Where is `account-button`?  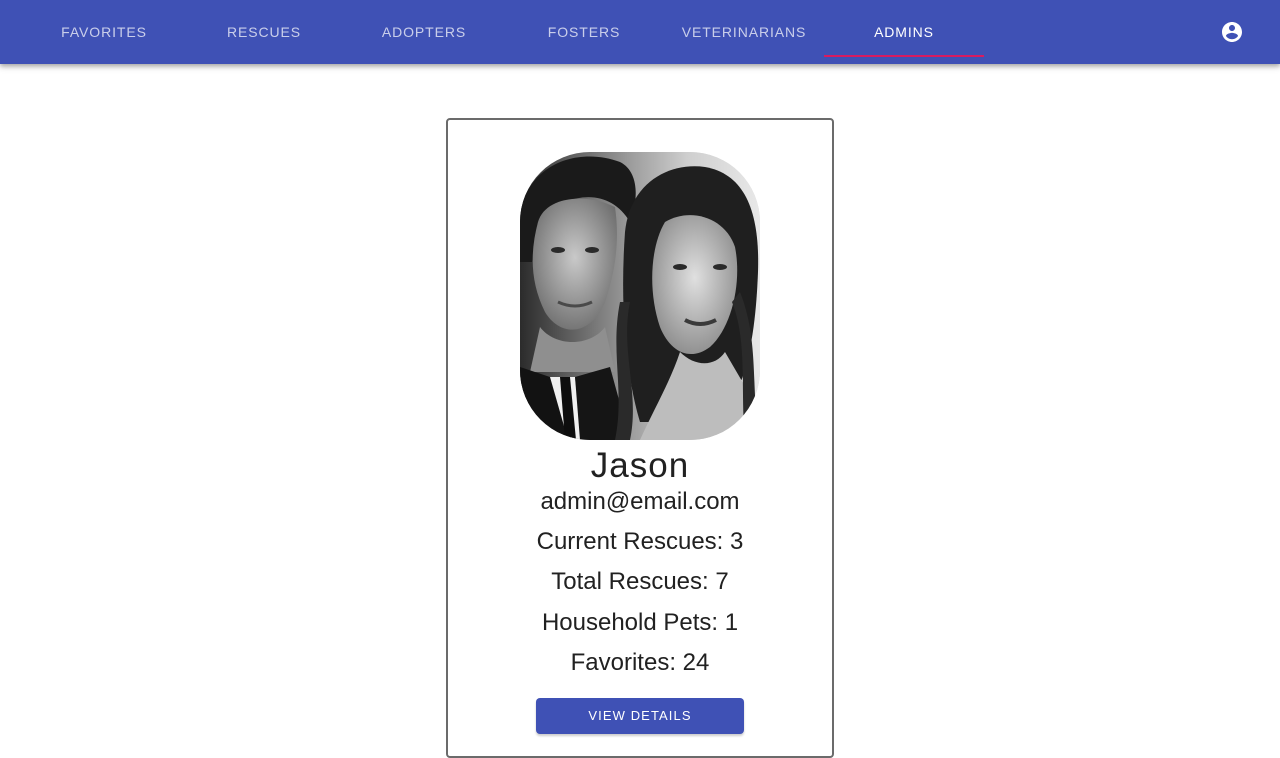
account-button is located at coordinates (1232, 32).